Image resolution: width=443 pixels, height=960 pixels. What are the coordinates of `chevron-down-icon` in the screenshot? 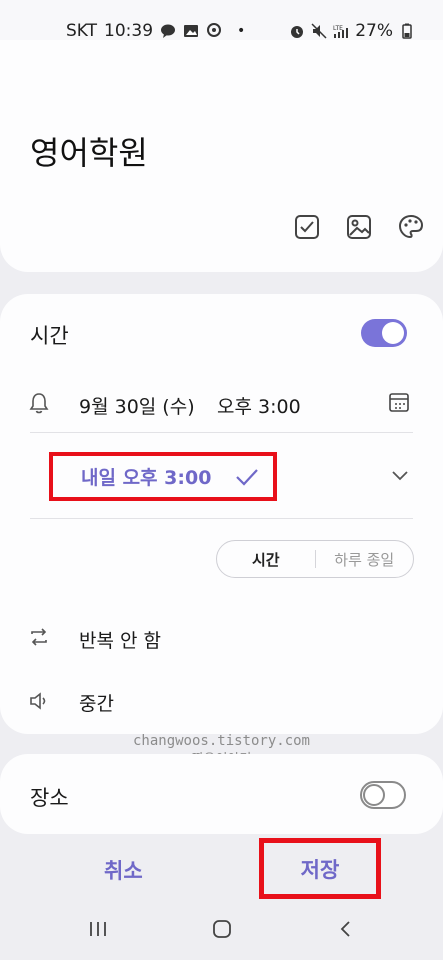 It's located at (400, 476).